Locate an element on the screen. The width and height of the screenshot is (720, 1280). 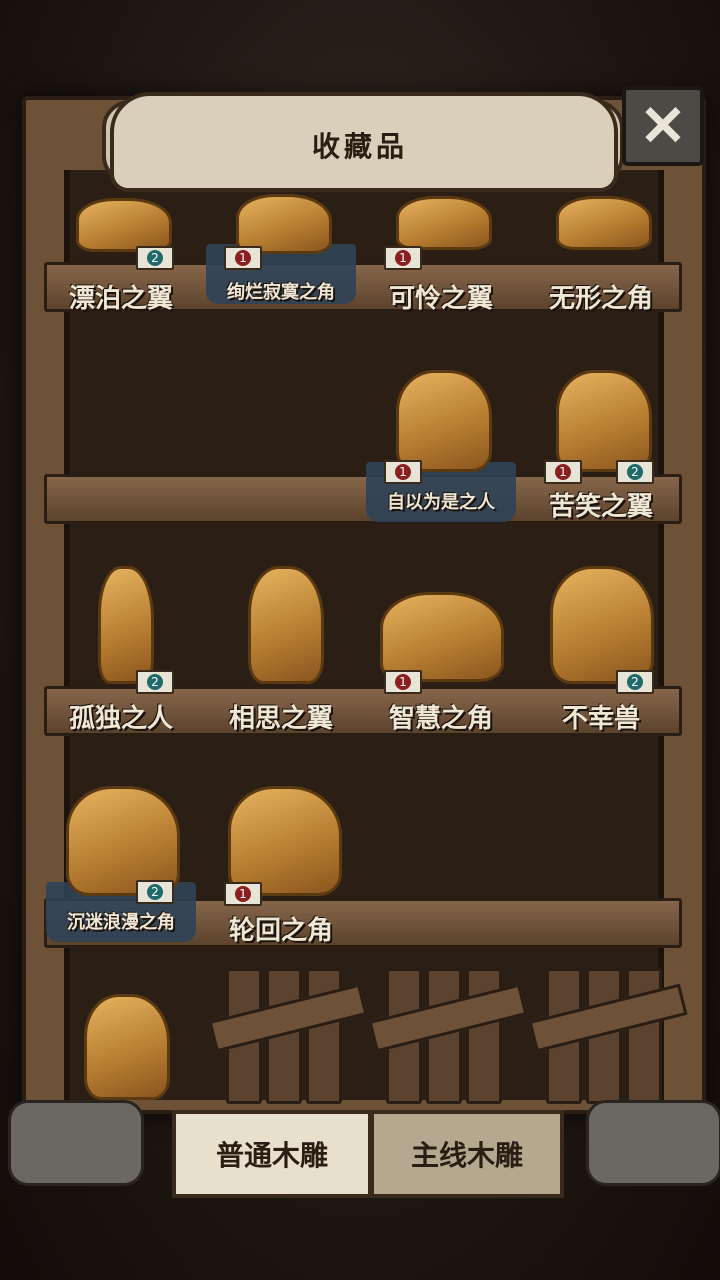
item-label: 绚烂寂寞之角 is located at coordinates (281, 292).